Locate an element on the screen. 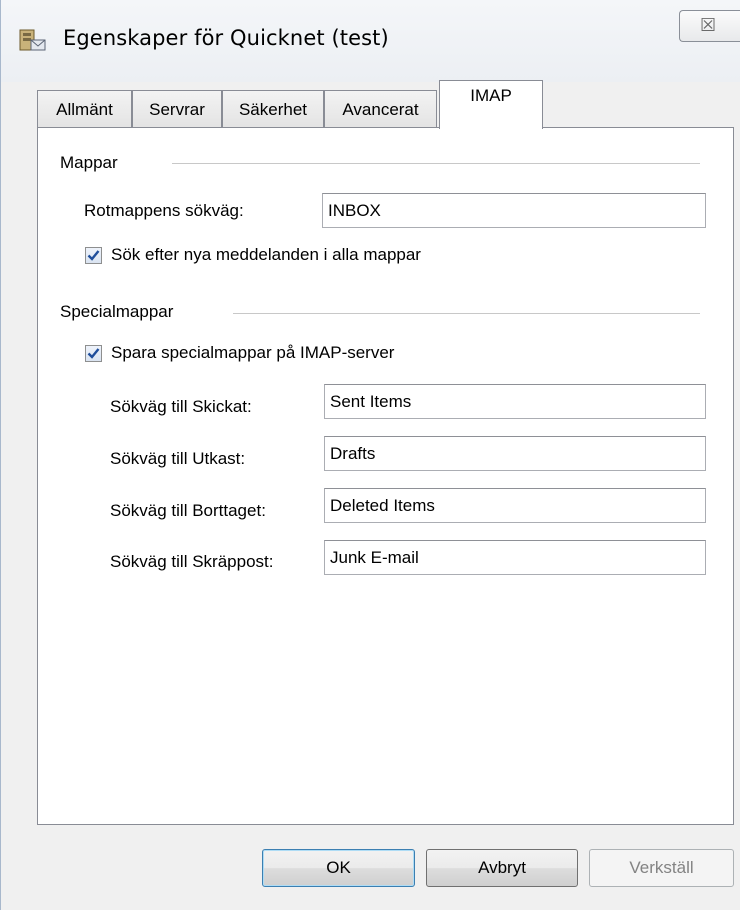  close-button: ☒ is located at coordinates (709, 26).